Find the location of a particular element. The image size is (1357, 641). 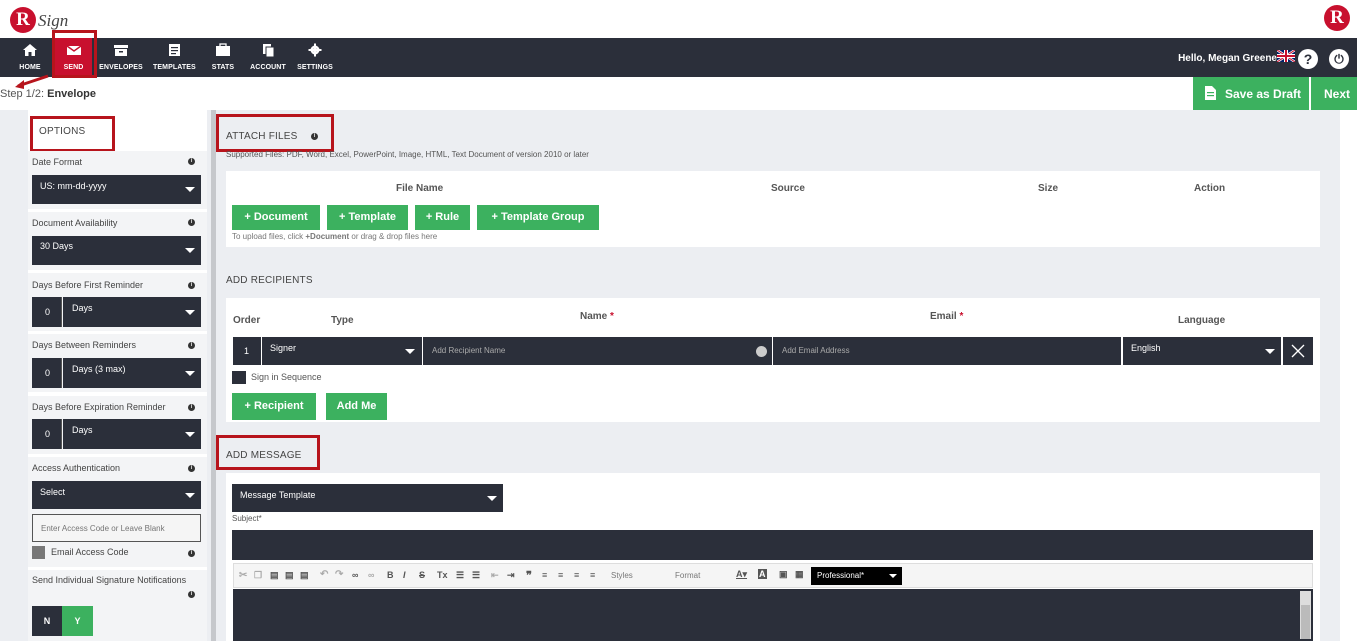

nav-settings: SETTINGS is located at coordinates (315, 57).